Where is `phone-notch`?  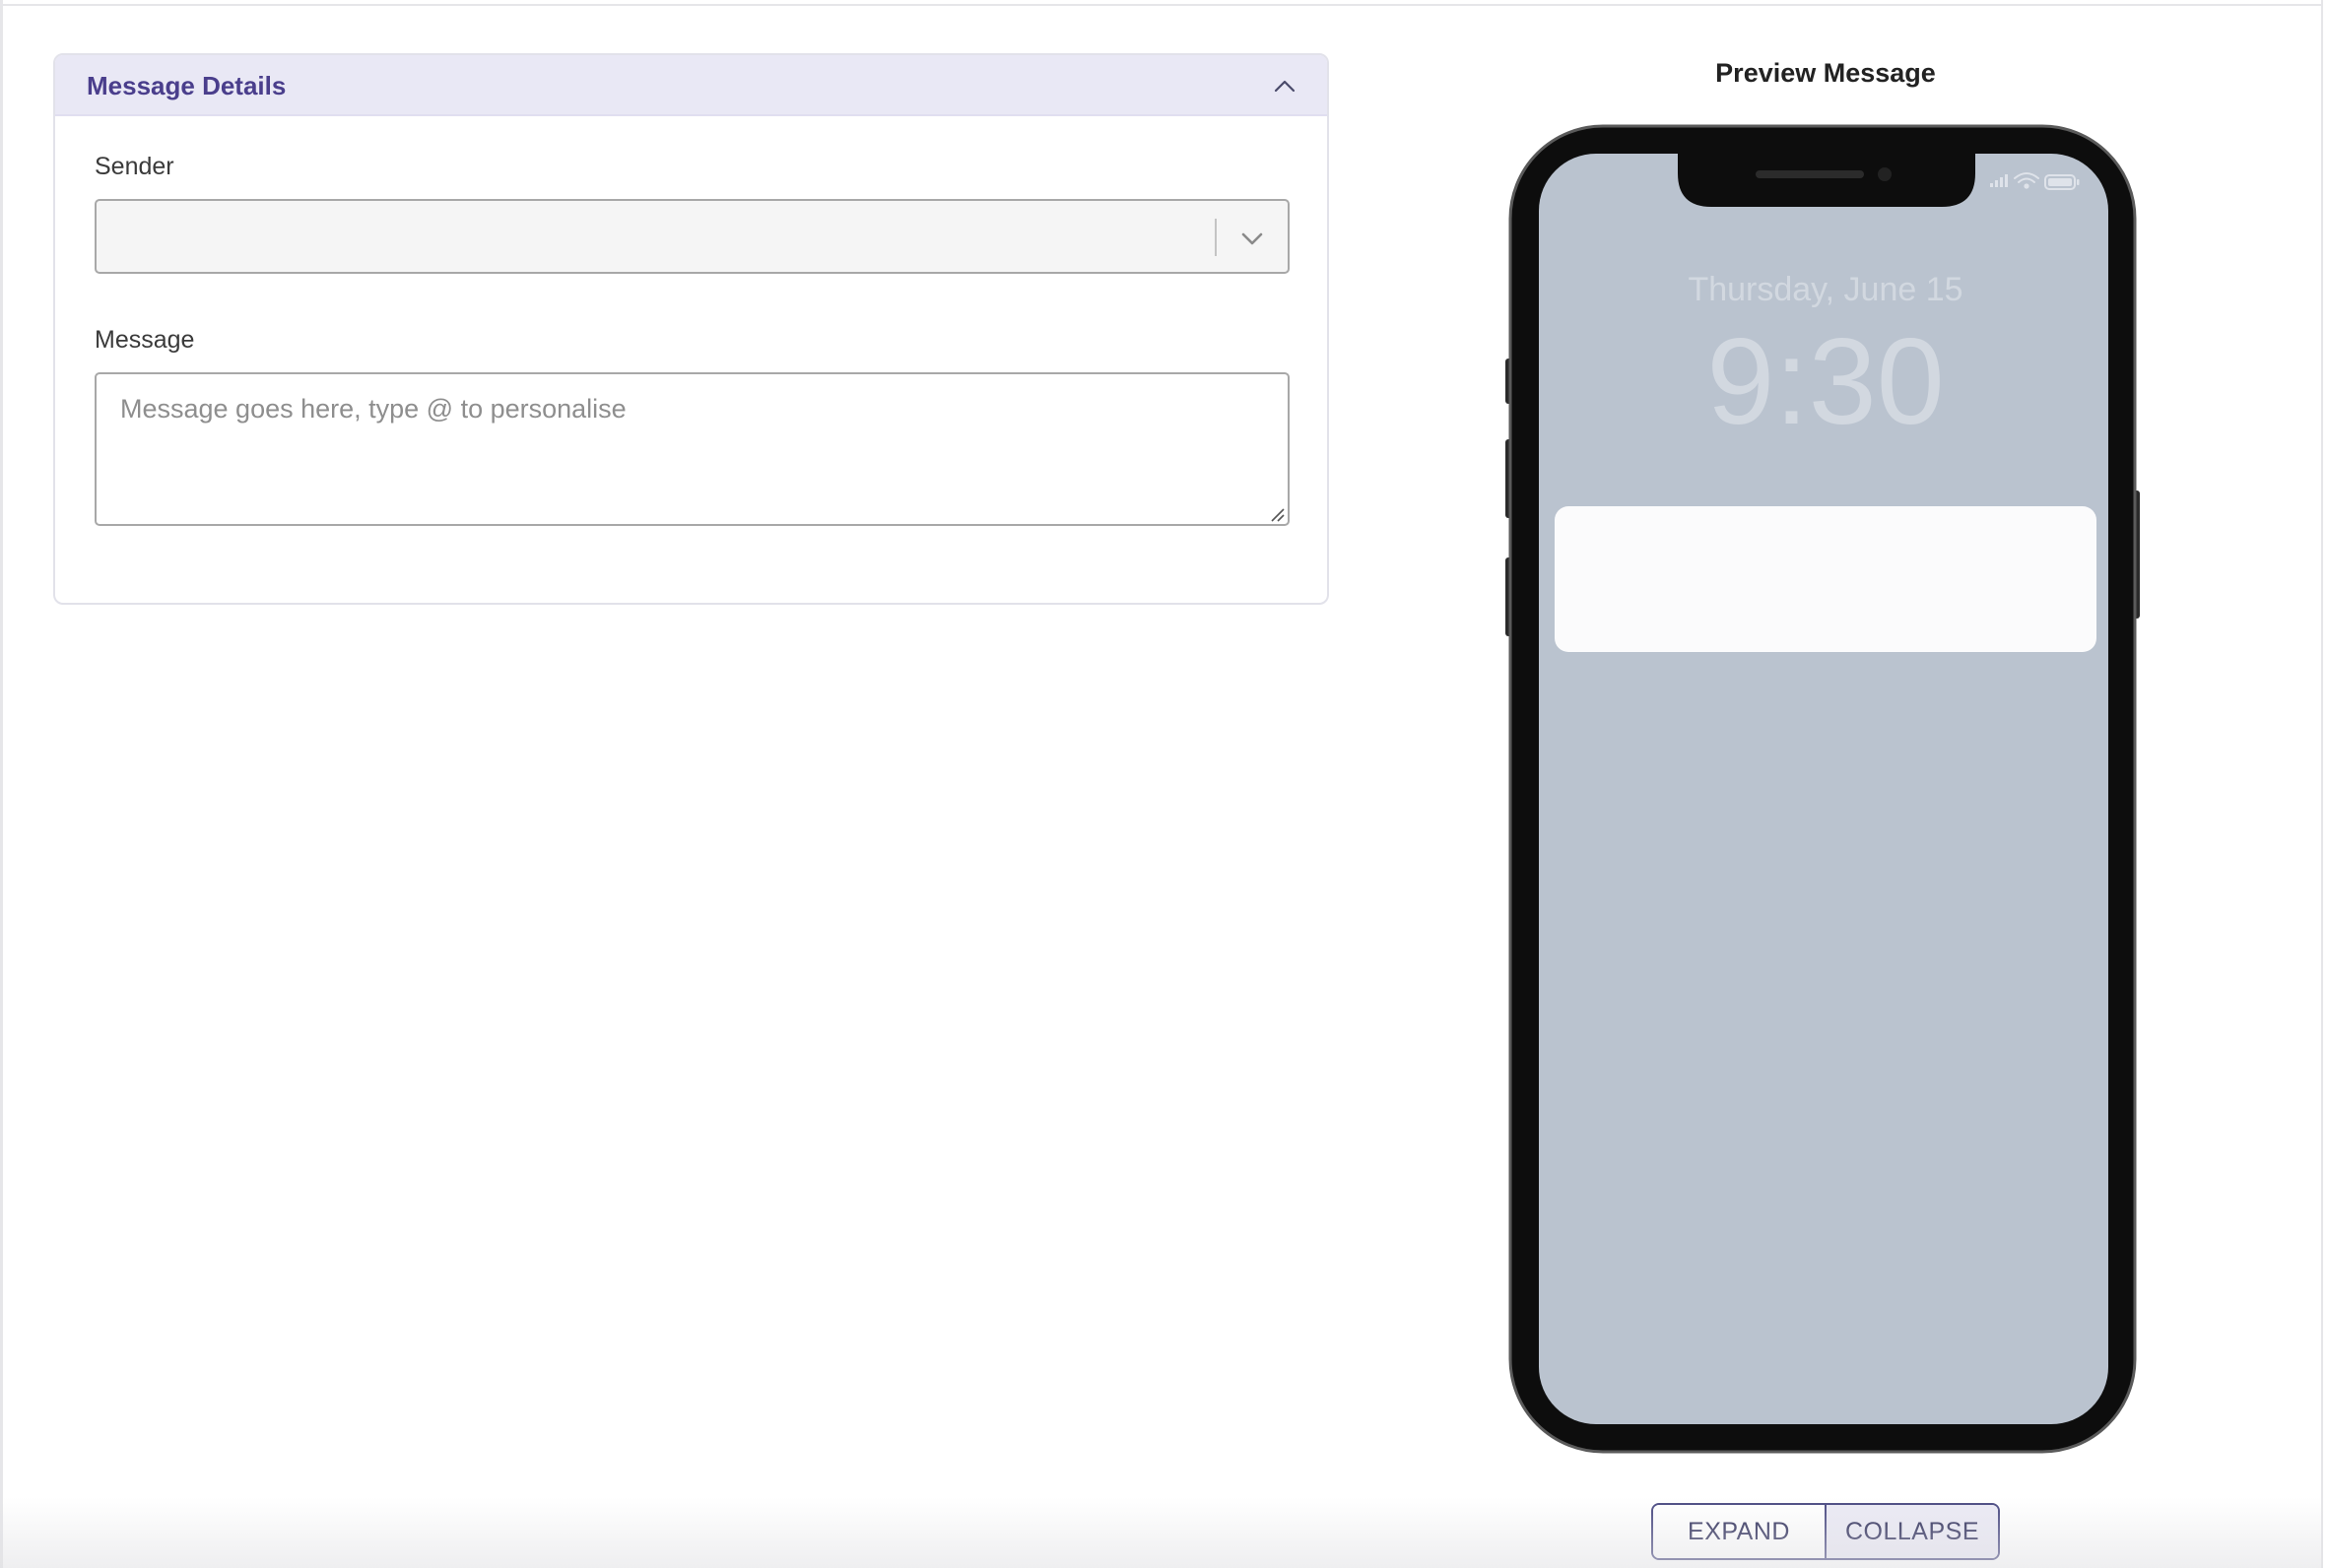 phone-notch is located at coordinates (1826, 179).